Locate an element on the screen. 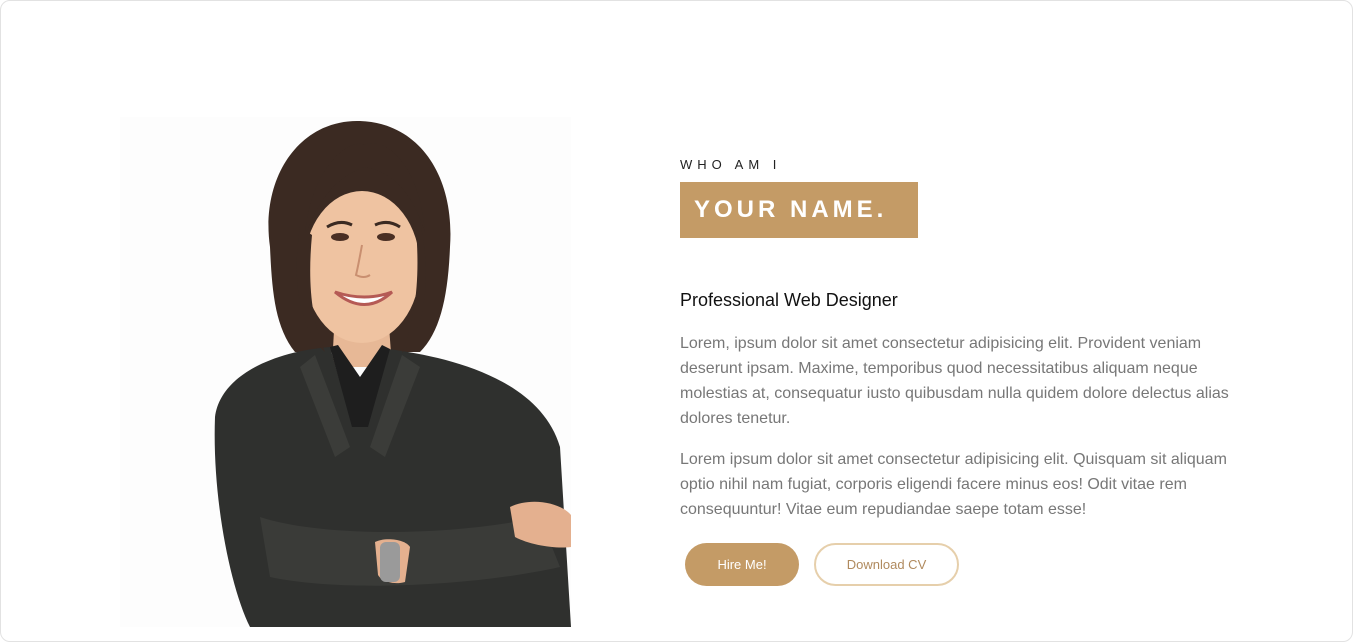 The width and height of the screenshot is (1353, 642). section-eyebrow: WHO AM I is located at coordinates (731, 164).